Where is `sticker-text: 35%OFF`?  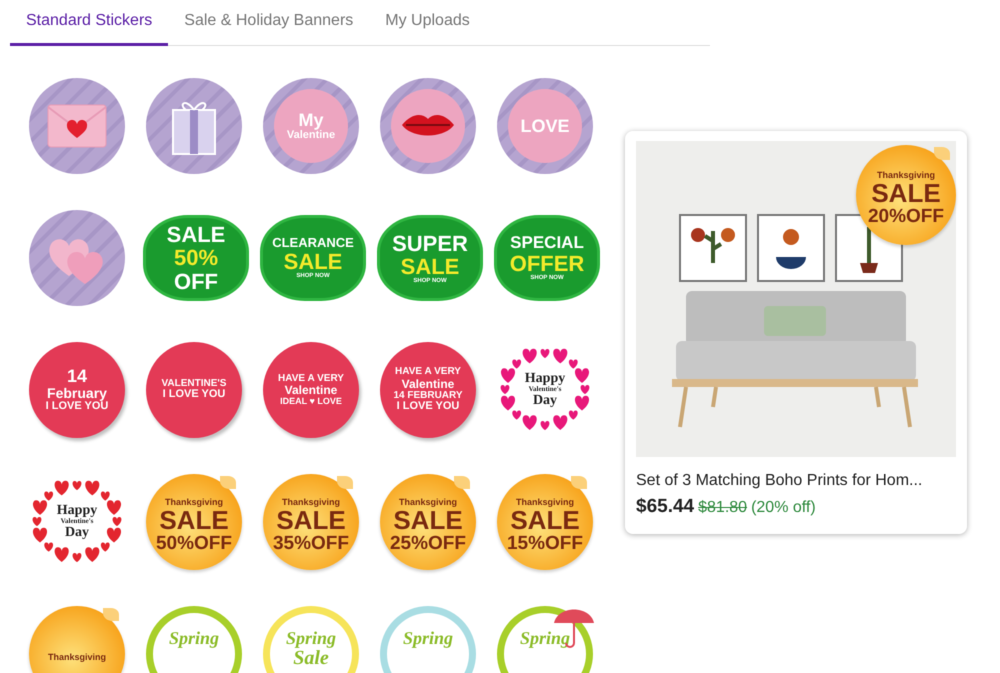
sticker-text: 35%OFF is located at coordinates (311, 544).